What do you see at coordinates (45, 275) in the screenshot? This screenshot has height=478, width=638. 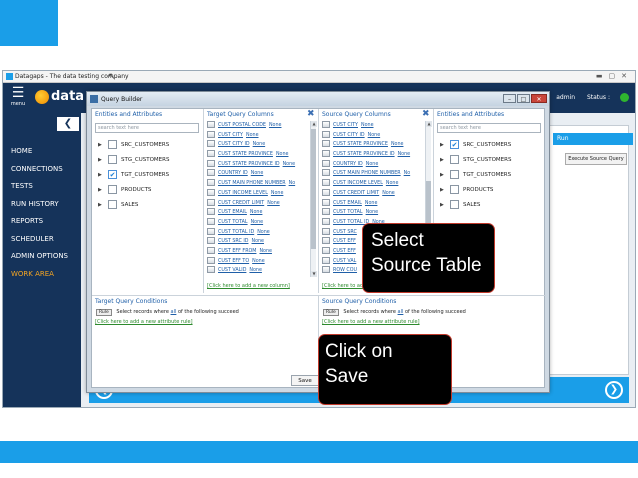 I see `sidebar-item-work-area: WORK AREA` at bounding box center [45, 275].